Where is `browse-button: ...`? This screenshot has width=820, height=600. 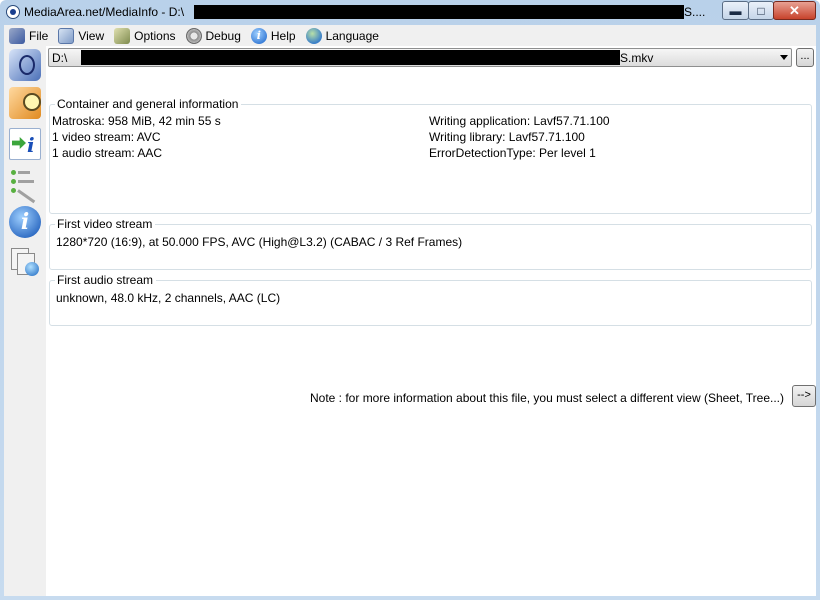 browse-button: ... is located at coordinates (805, 57).